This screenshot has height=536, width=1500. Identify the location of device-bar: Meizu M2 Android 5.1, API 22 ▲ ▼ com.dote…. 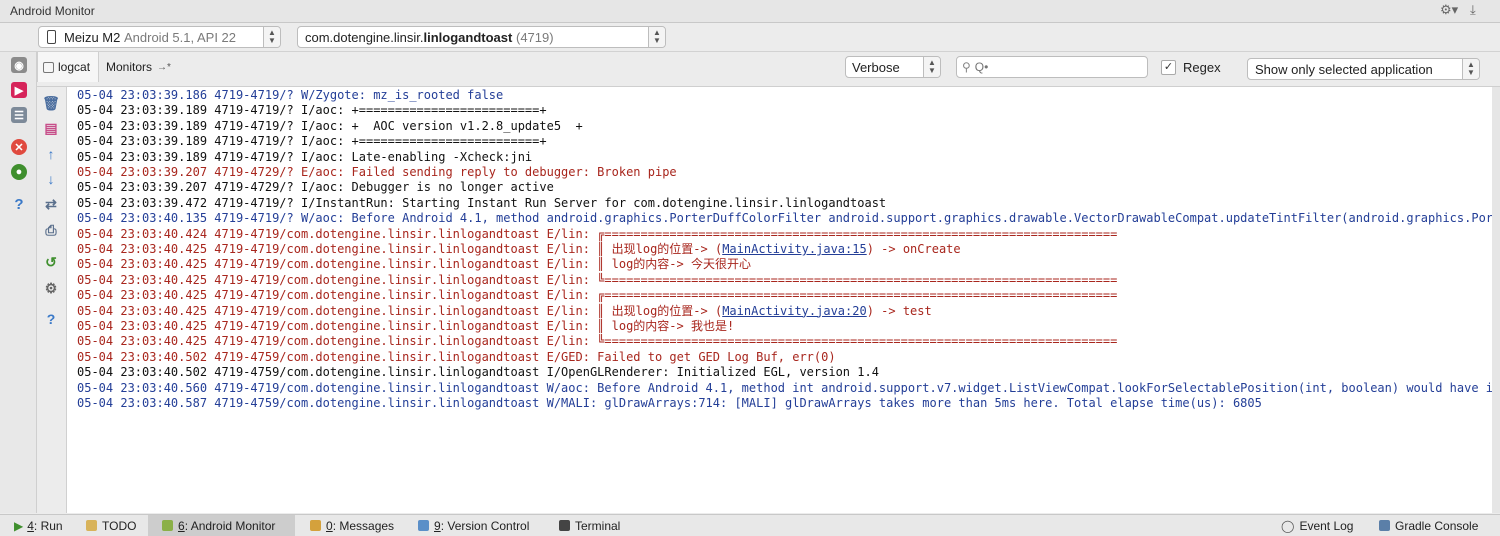
(750, 37).